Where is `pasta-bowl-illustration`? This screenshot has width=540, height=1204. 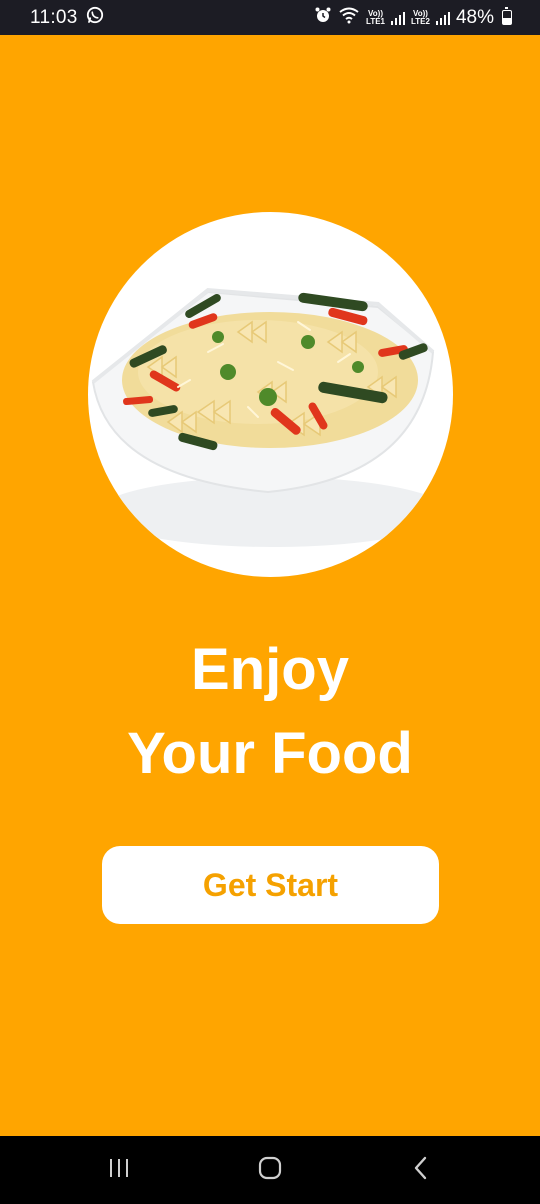
pasta-bowl-illustration is located at coordinates (269, 417).